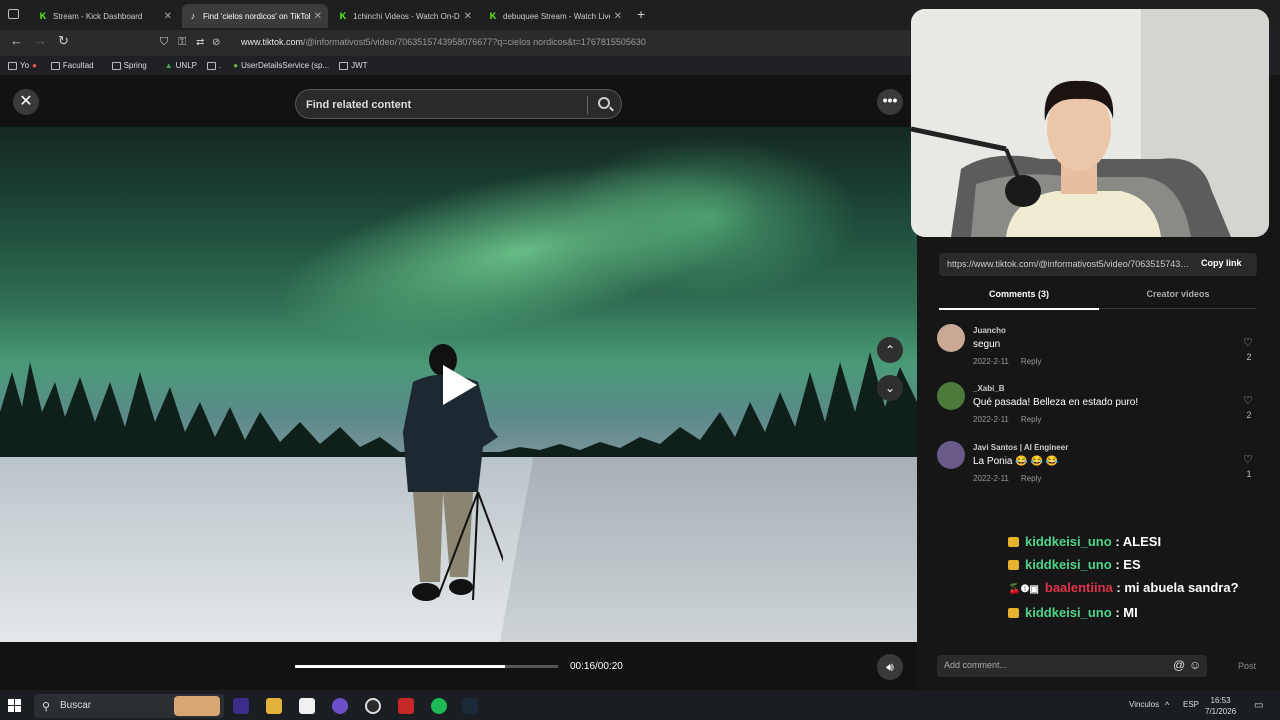 Image resolution: width=1280 pixels, height=720 pixels. What do you see at coordinates (116, 65) in the screenshot?
I see `folder-icon` at bounding box center [116, 65].